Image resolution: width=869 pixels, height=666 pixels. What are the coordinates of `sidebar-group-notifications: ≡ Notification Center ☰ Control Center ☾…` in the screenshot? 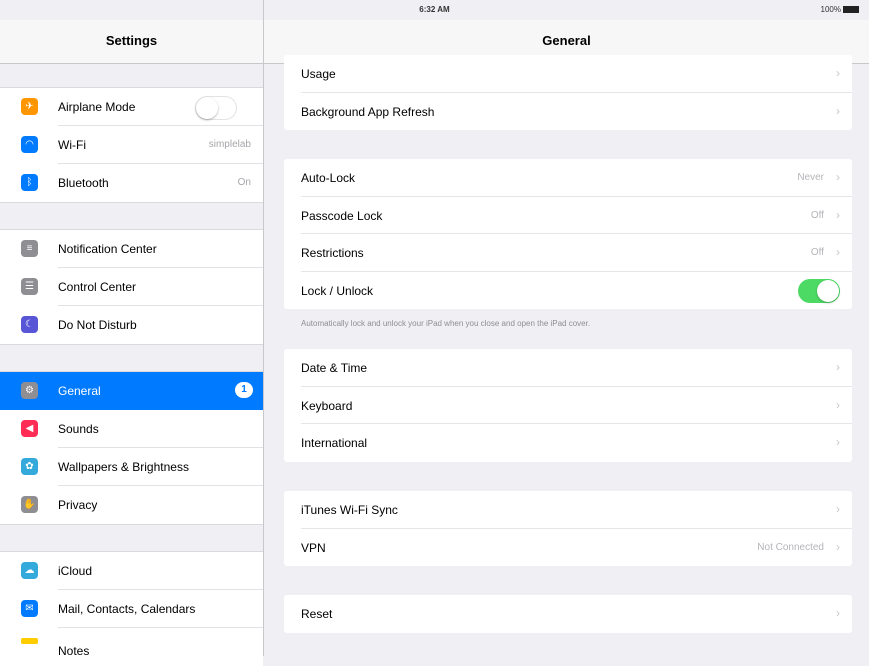 It's located at (131, 287).